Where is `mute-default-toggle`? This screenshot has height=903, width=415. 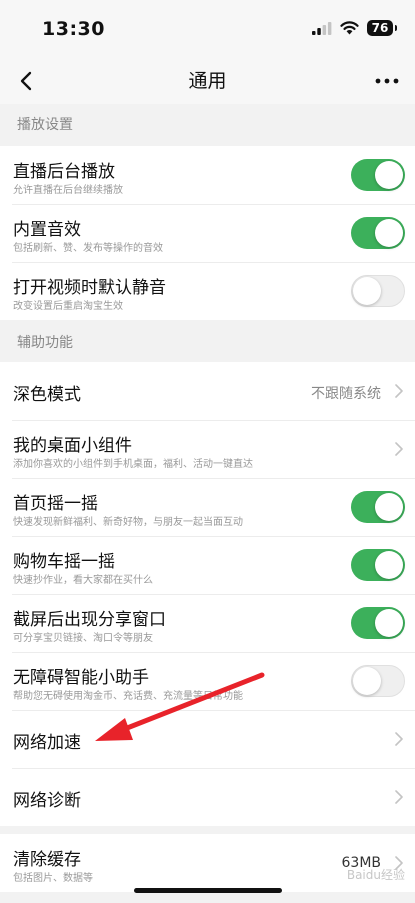
mute-default-toggle is located at coordinates (378, 291).